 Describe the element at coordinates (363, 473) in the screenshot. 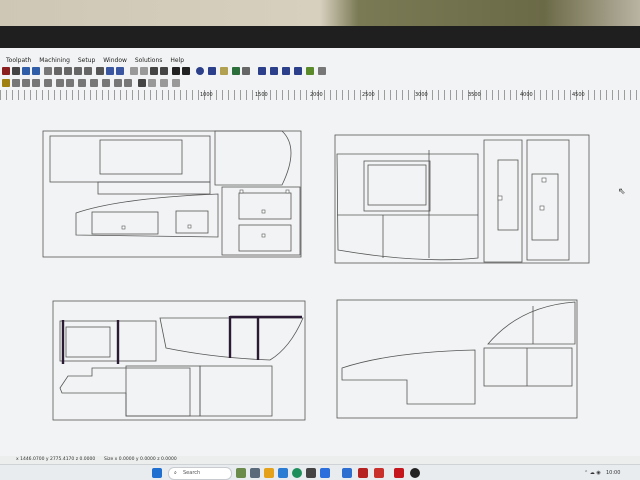

I see `app-icon` at that location.